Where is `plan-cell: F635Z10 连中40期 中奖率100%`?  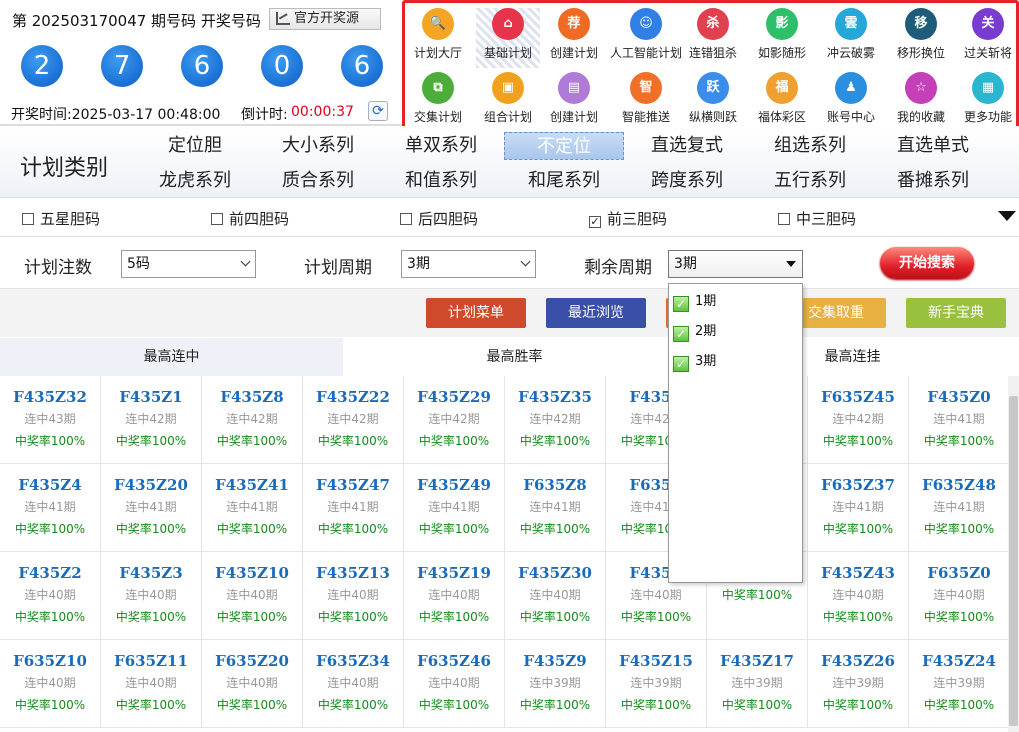 plan-cell: F635Z10 连中40期 中奖率100% is located at coordinates (50, 684).